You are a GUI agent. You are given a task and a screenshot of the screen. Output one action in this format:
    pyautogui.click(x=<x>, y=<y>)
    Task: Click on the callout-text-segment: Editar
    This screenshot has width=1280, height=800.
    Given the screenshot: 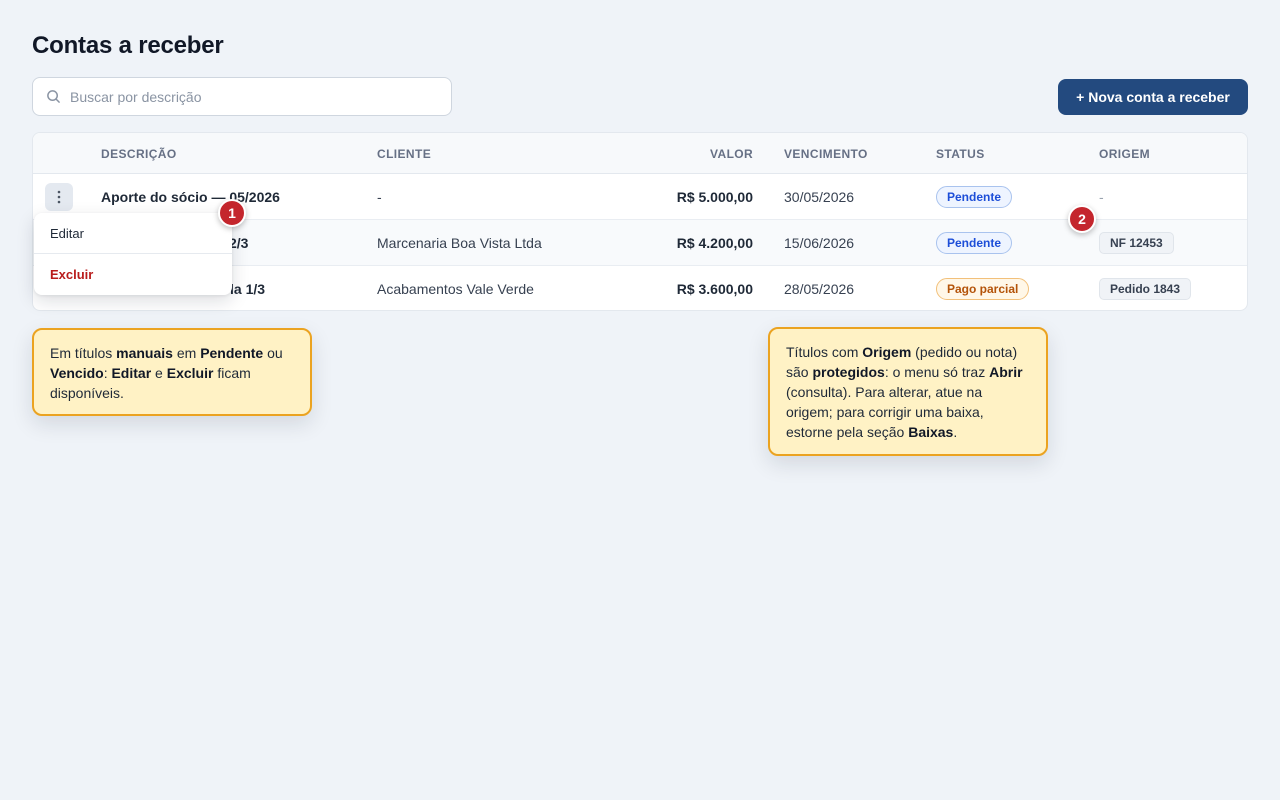 What is the action you would take?
    pyautogui.click(x=131, y=373)
    